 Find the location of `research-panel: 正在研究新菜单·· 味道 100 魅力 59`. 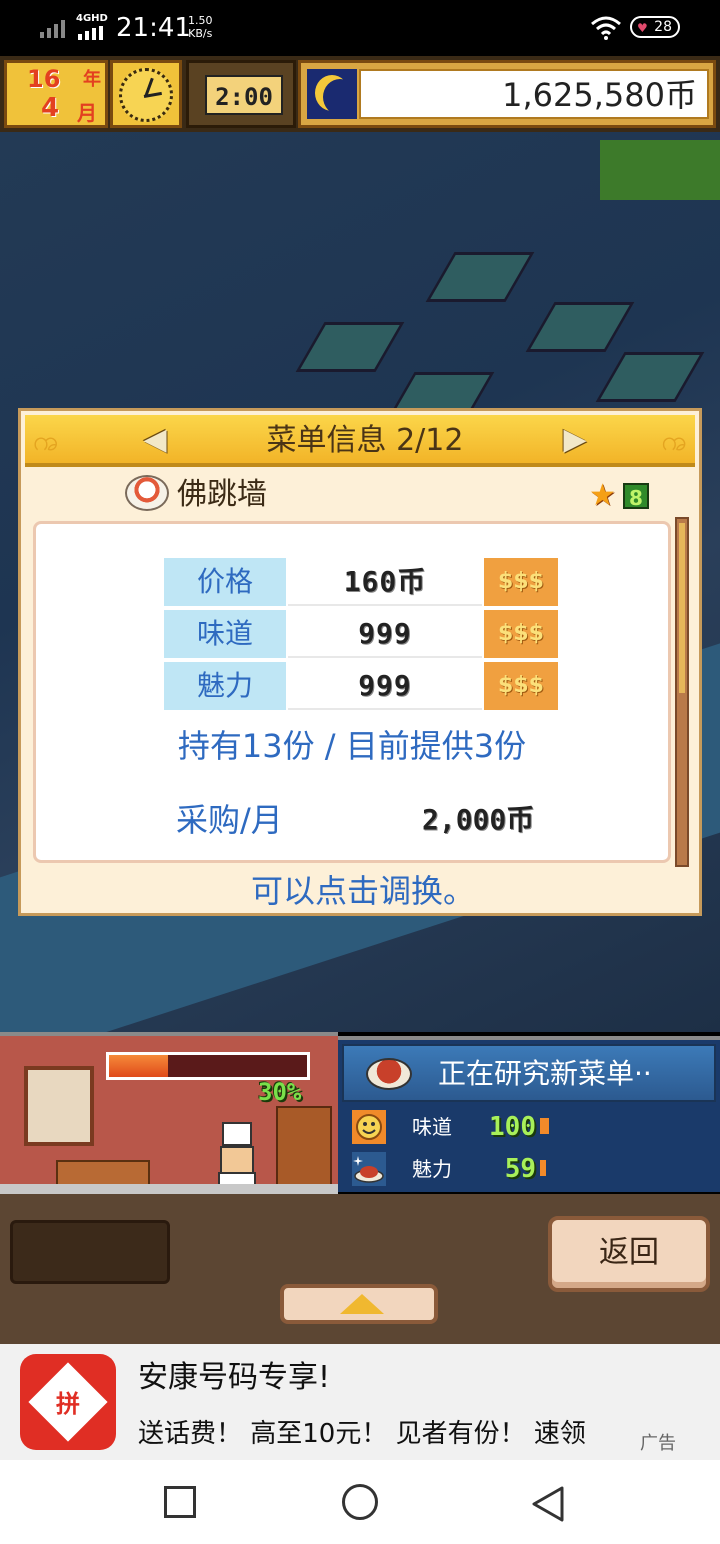

research-panel: 正在研究新菜单·· 味道 100 魅力 59 is located at coordinates (529, 1114).